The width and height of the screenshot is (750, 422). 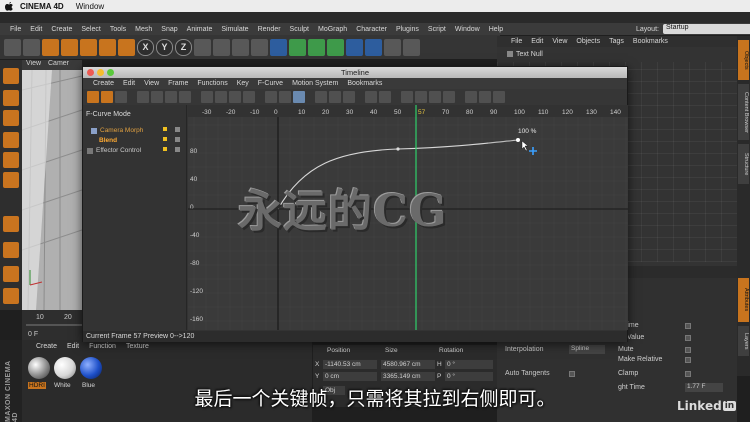 I want to click on attr-make-relative-check, so click(x=688, y=360).